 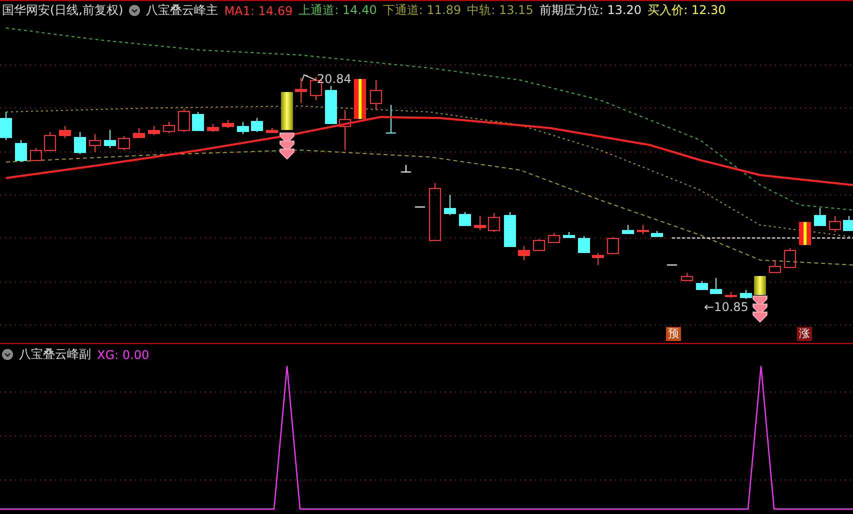 I want to click on indicator-value: MA1: 14.69, so click(x=258, y=11).